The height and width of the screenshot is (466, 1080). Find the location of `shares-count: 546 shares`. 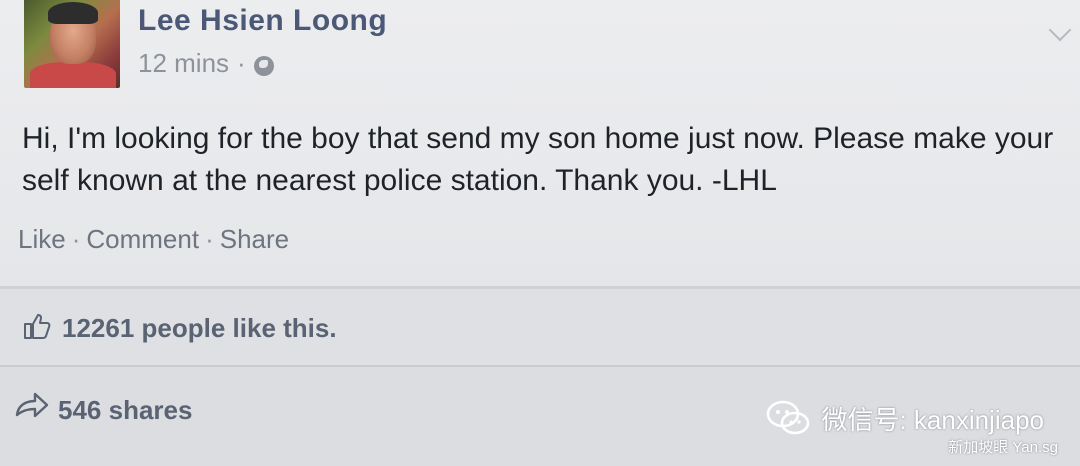

shares-count: 546 shares is located at coordinates (125, 410).